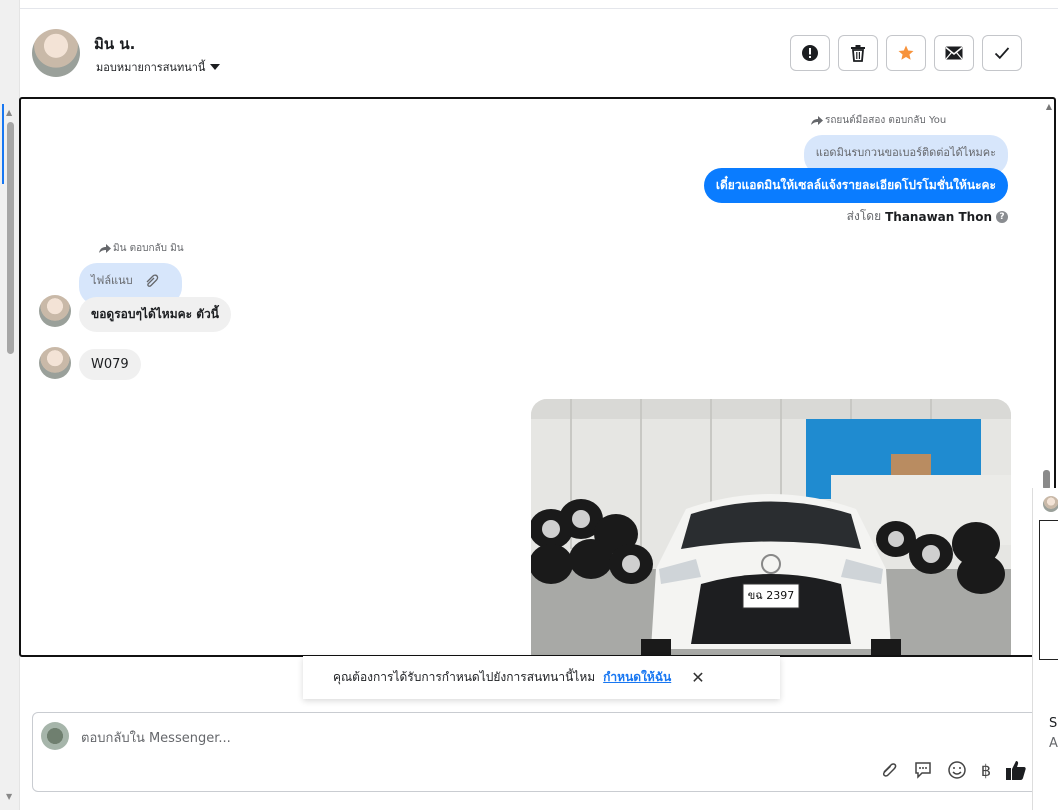 This screenshot has width=1058, height=810. I want to click on conversation-header: มิน น. มอบหมายการสนทนานี้, so click(539, 54).